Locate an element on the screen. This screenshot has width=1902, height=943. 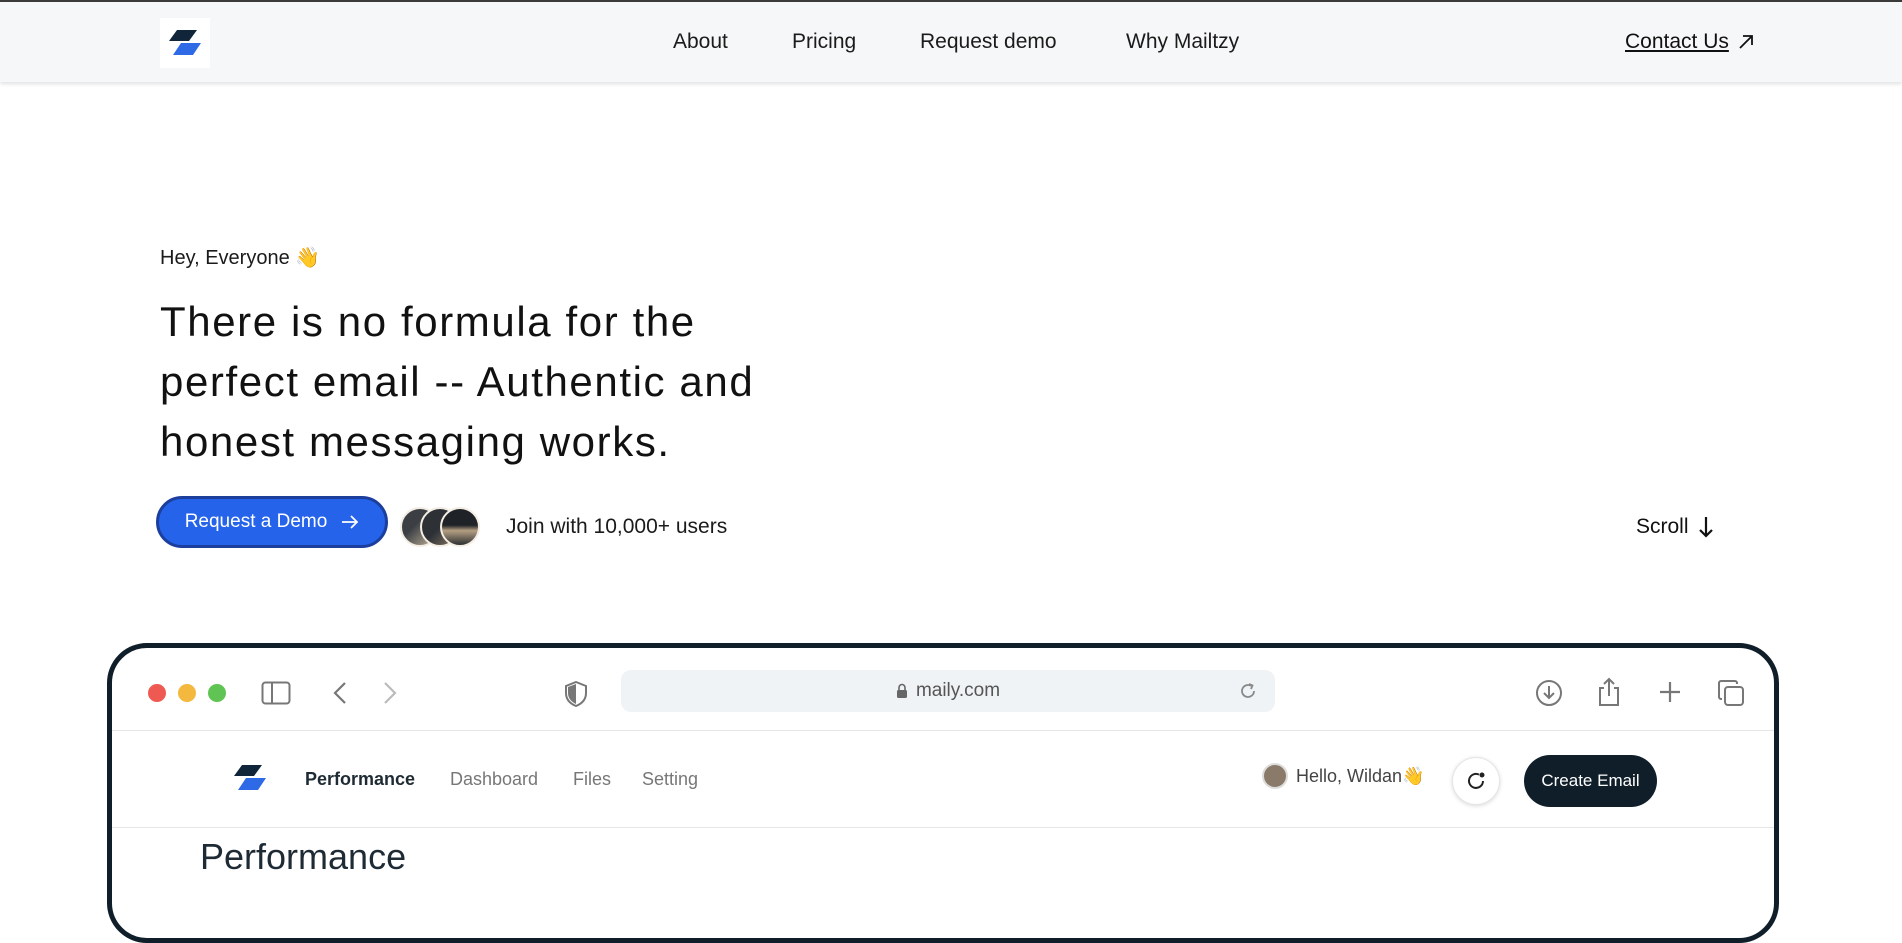
nav-why-mailtzy: Why Mailtzy is located at coordinates (1182, 42).